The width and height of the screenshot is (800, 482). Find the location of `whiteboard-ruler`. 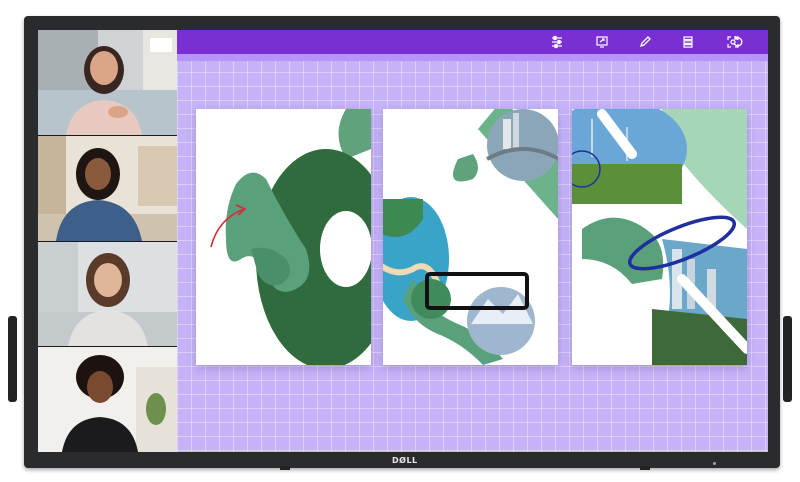

whiteboard-ruler is located at coordinates (472, 57).